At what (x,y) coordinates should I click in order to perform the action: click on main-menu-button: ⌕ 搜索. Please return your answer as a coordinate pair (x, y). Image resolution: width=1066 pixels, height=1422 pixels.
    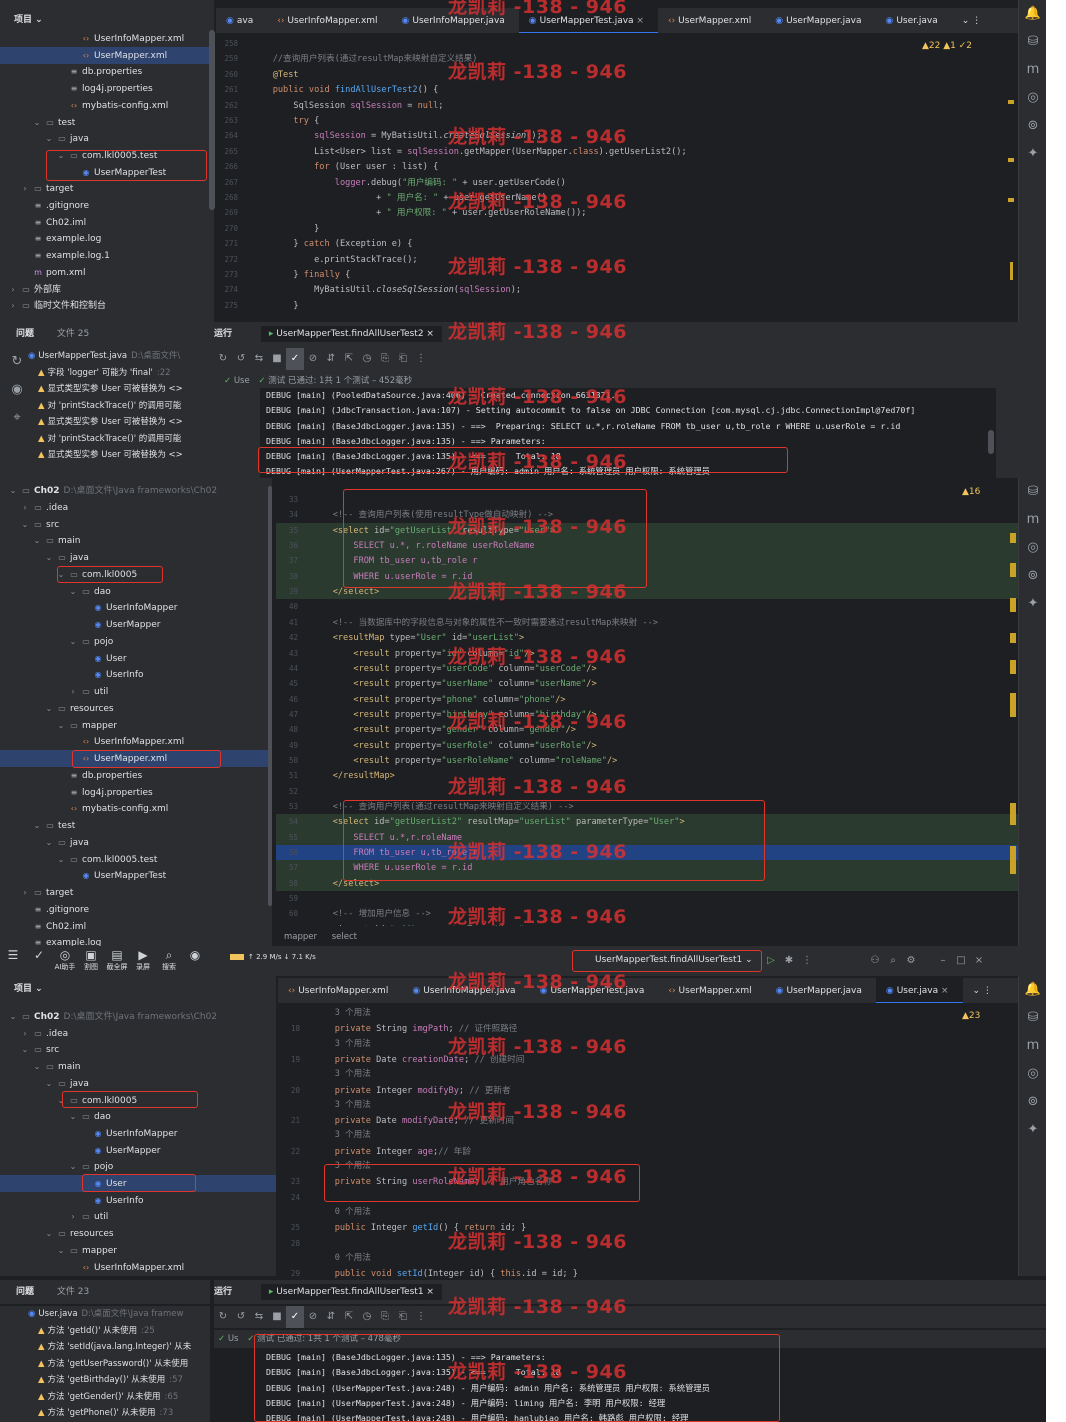
    Looking at the image, I should click on (169, 959).